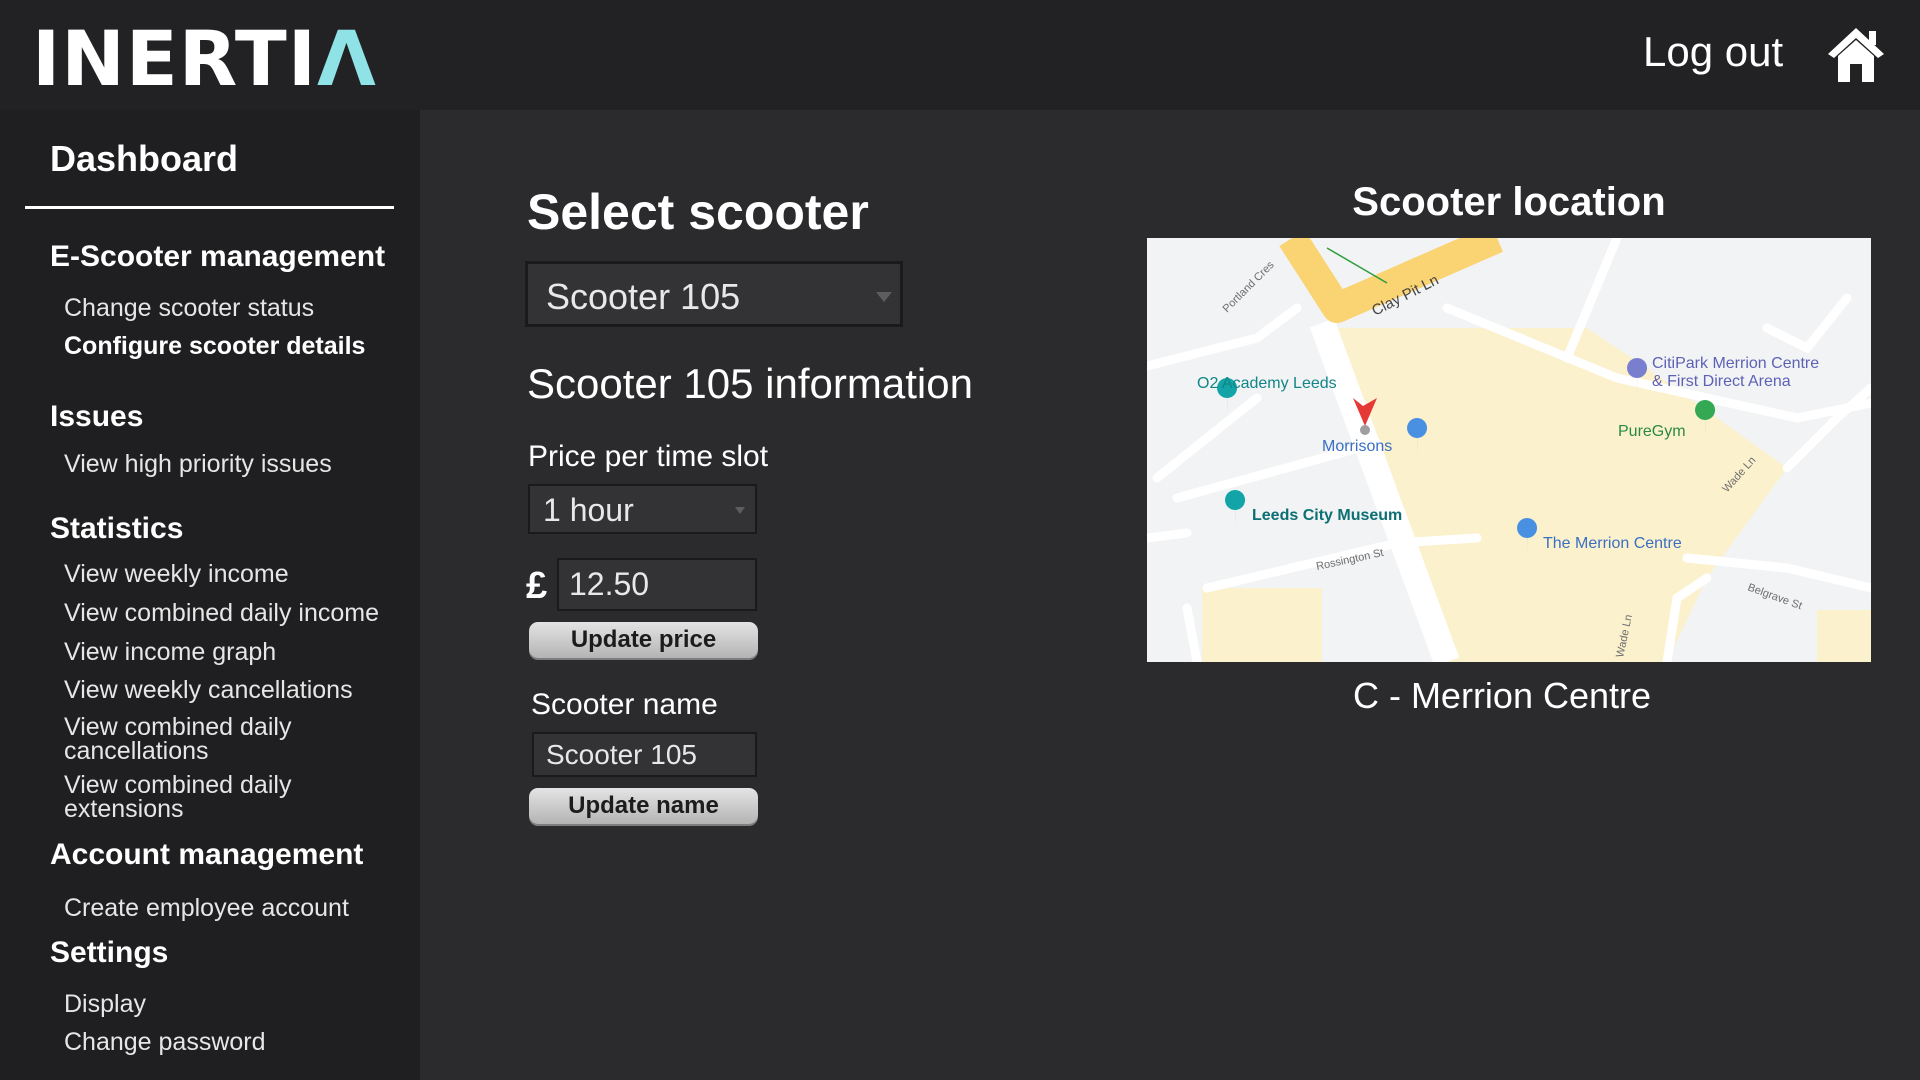 Image resolution: width=1920 pixels, height=1080 pixels. What do you see at coordinates (176, 574) in the screenshot?
I see `sidebar-item-weekly-income: View weekly income` at bounding box center [176, 574].